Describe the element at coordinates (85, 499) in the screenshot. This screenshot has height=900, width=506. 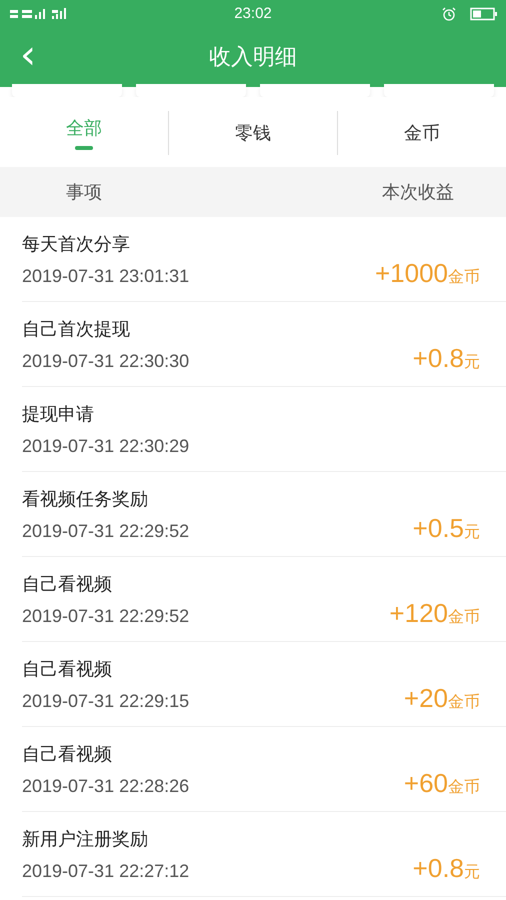
I see `item-title: 看视频任务奖励` at that location.